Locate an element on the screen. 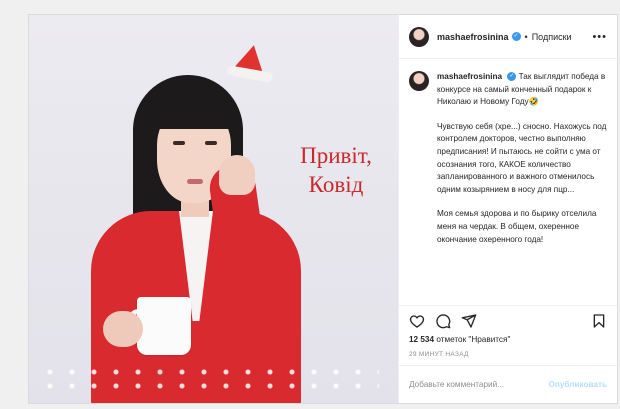 The width and height of the screenshot is (620, 409). photo-caption: Привіт, Ковід is located at coordinates (336, 170).